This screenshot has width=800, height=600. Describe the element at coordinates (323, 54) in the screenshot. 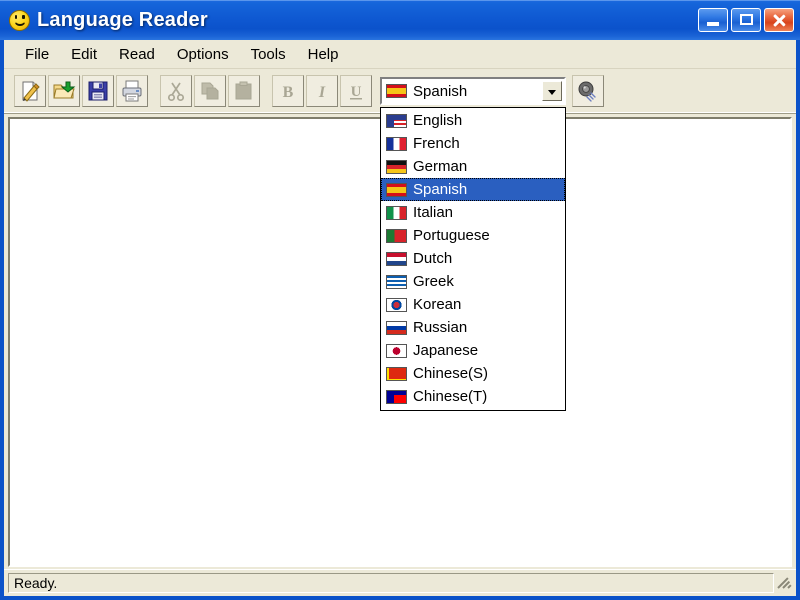

I see `menu-help: Help` at that location.